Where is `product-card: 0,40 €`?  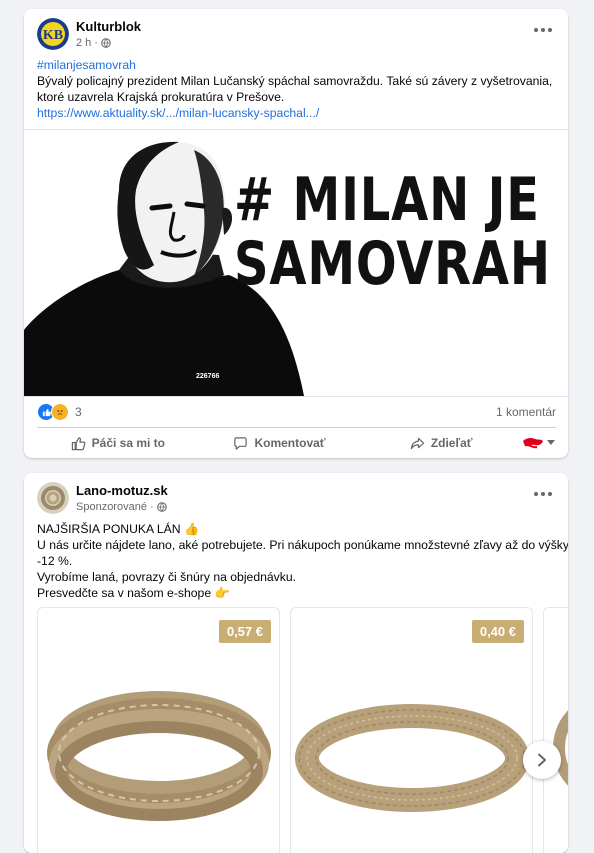 product-card: 0,40 € is located at coordinates (411, 730).